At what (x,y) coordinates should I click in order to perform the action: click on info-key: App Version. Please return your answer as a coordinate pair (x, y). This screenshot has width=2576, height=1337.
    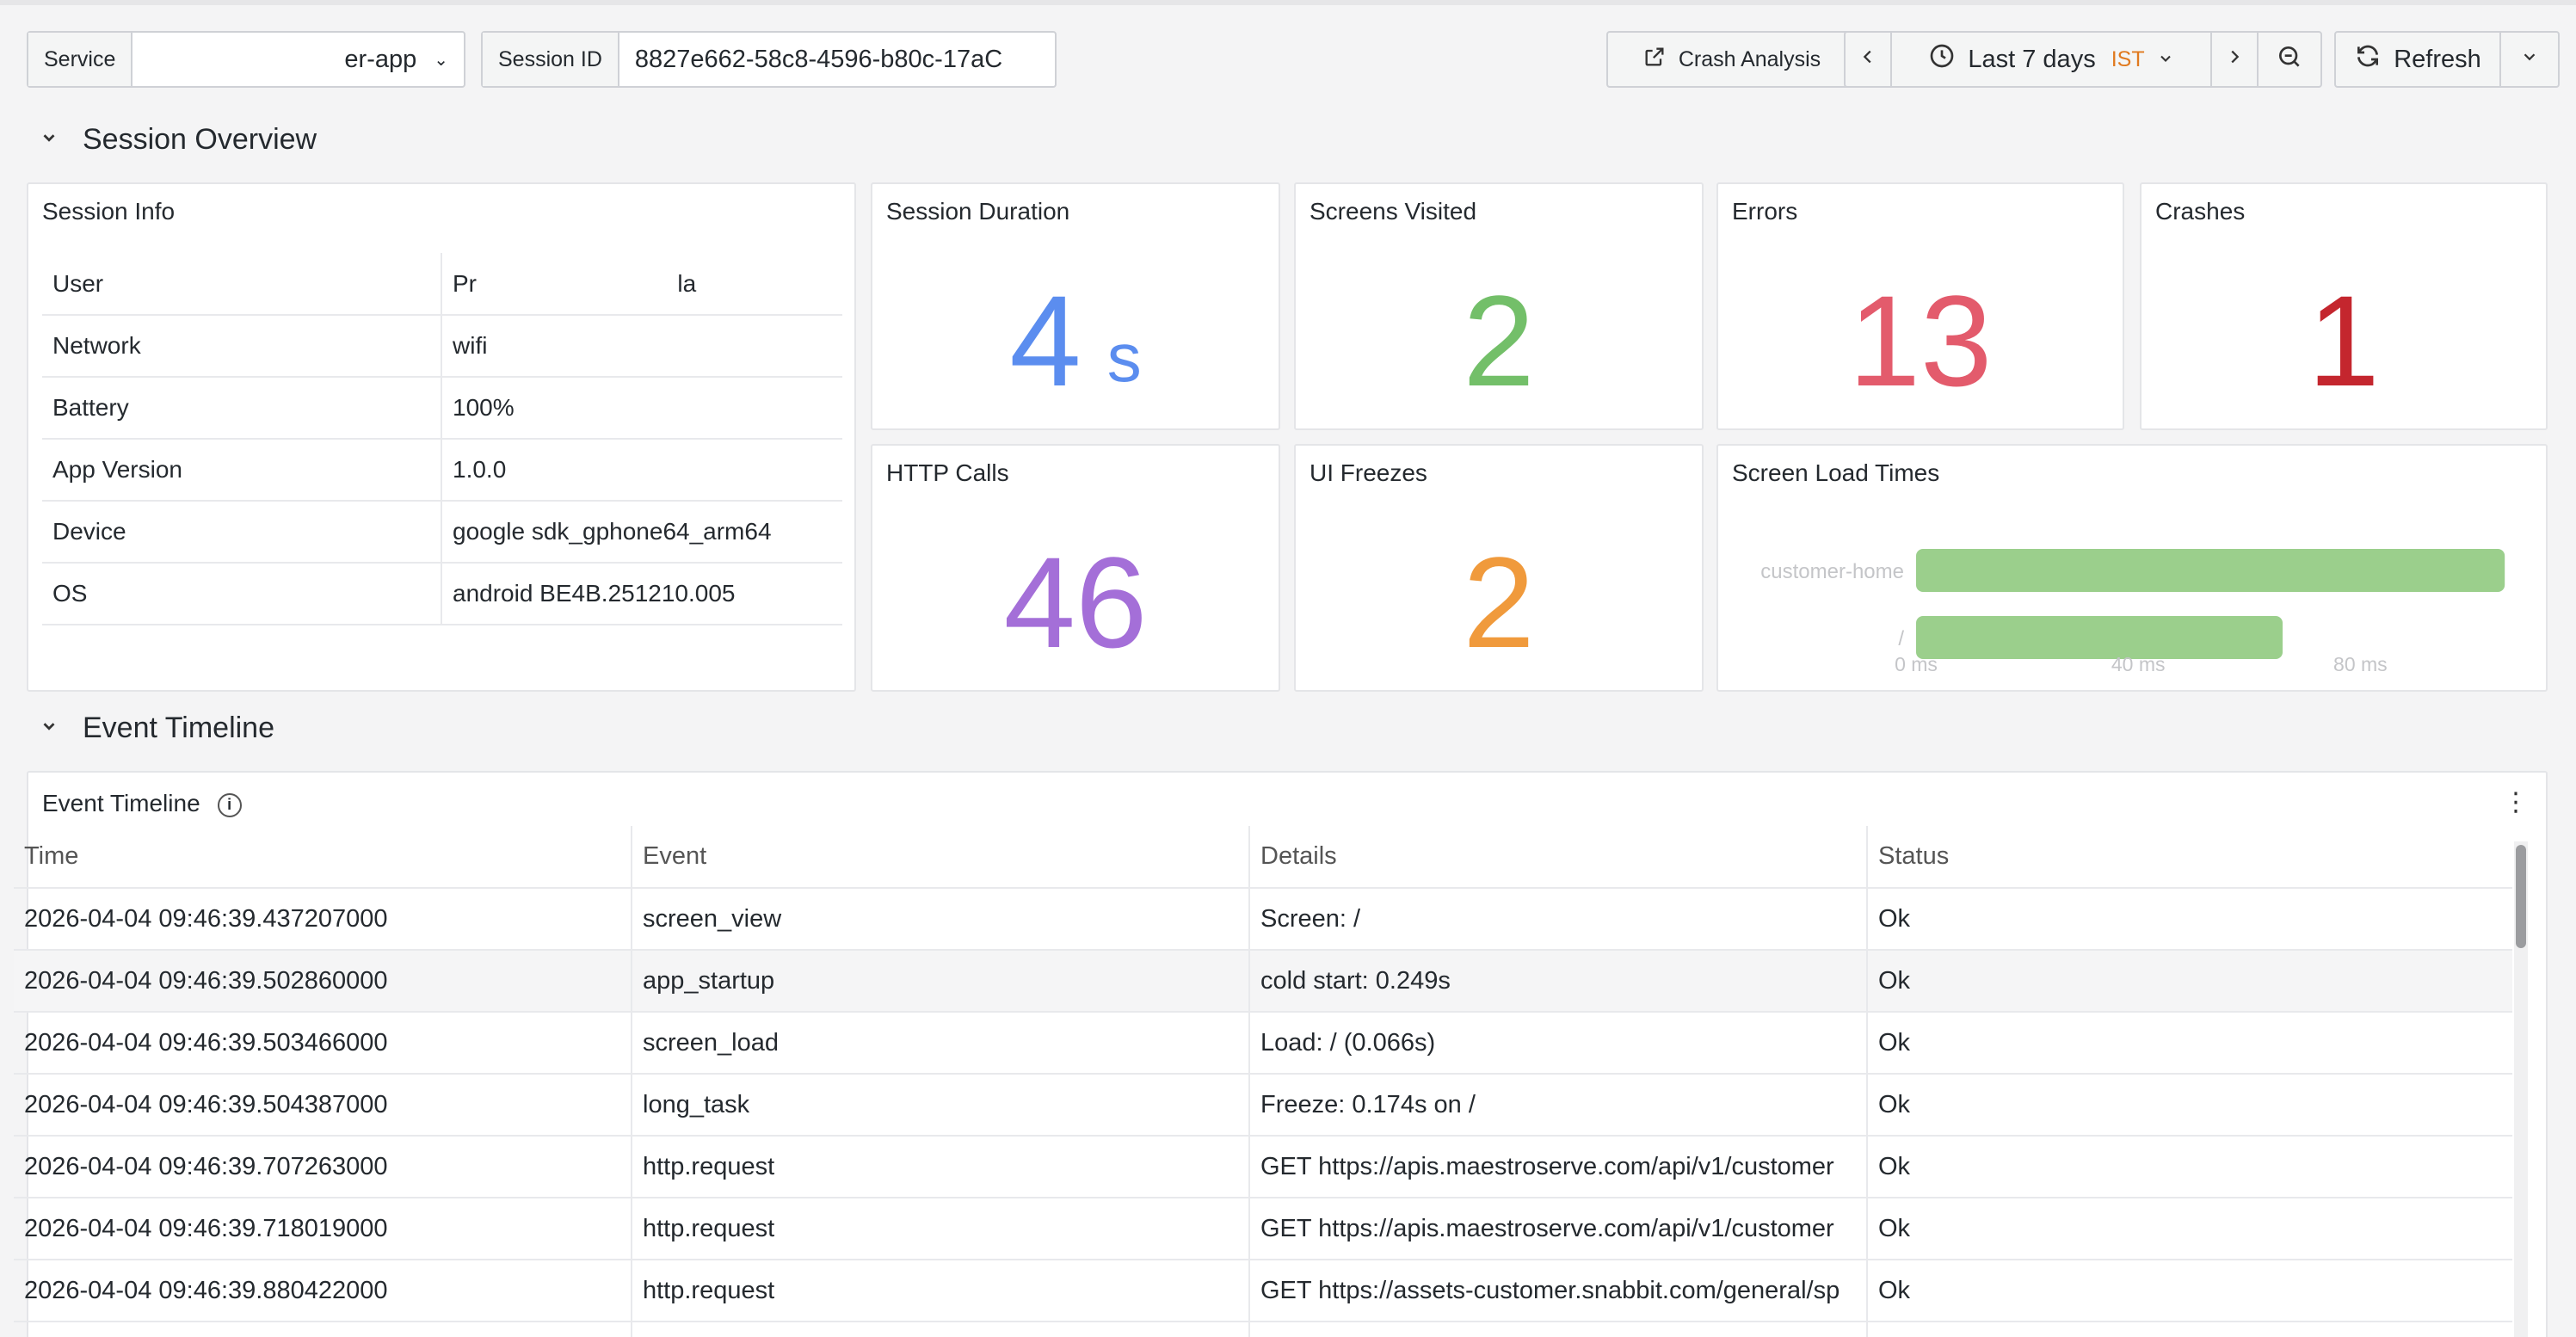
    Looking at the image, I should click on (242, 471).